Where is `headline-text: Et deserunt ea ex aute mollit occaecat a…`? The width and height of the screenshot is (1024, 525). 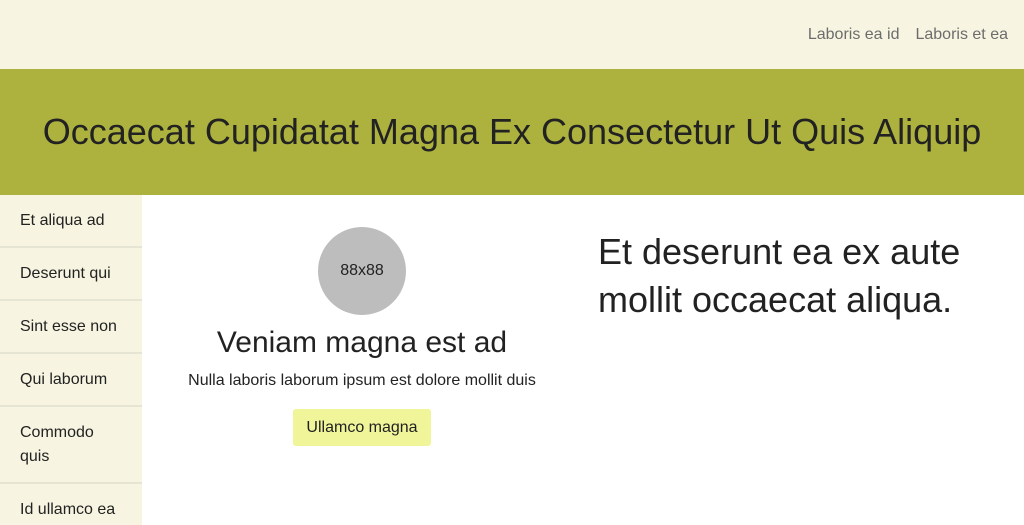 headline-text: Et deserunt ea ex aute mollit occaecat a… is located at coordinates (779, 275).